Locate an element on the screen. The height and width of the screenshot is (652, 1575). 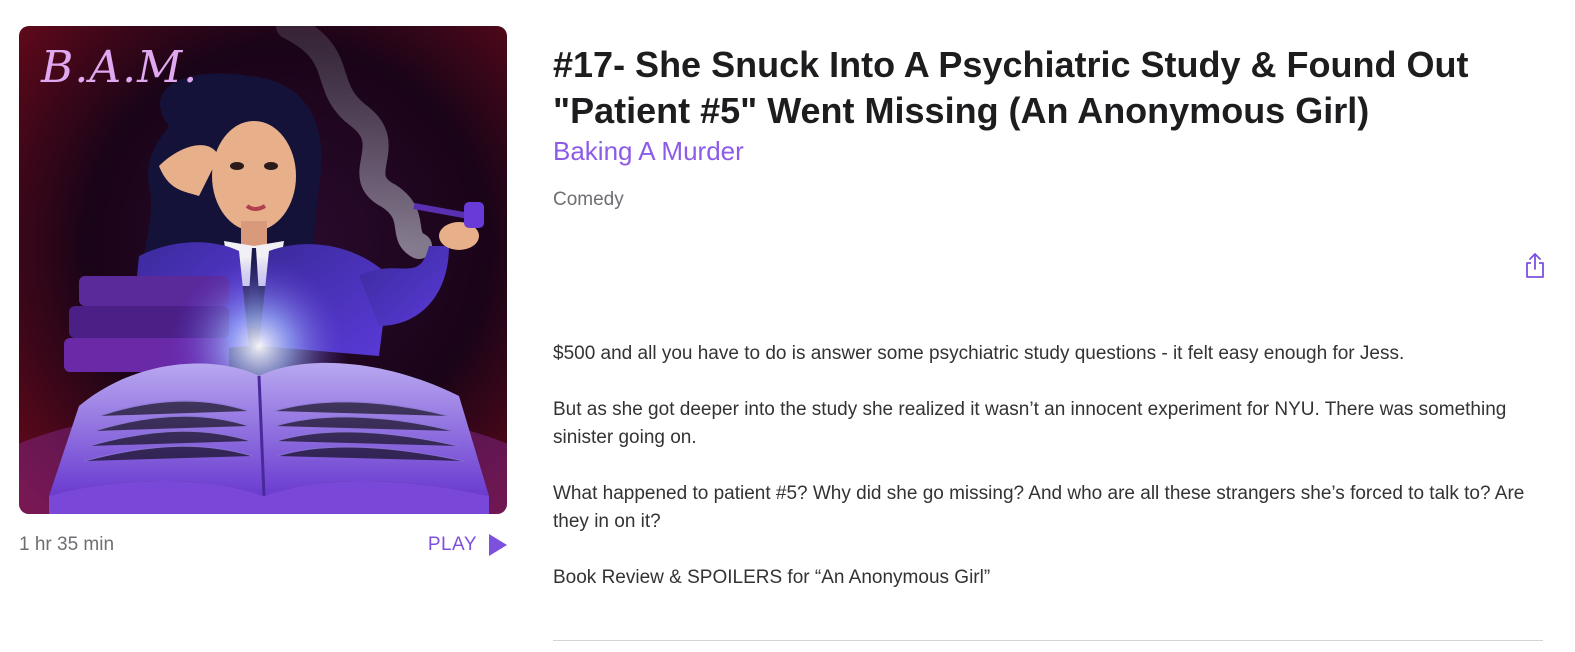
play-button: PLAY is located at coordinates (467, 545).